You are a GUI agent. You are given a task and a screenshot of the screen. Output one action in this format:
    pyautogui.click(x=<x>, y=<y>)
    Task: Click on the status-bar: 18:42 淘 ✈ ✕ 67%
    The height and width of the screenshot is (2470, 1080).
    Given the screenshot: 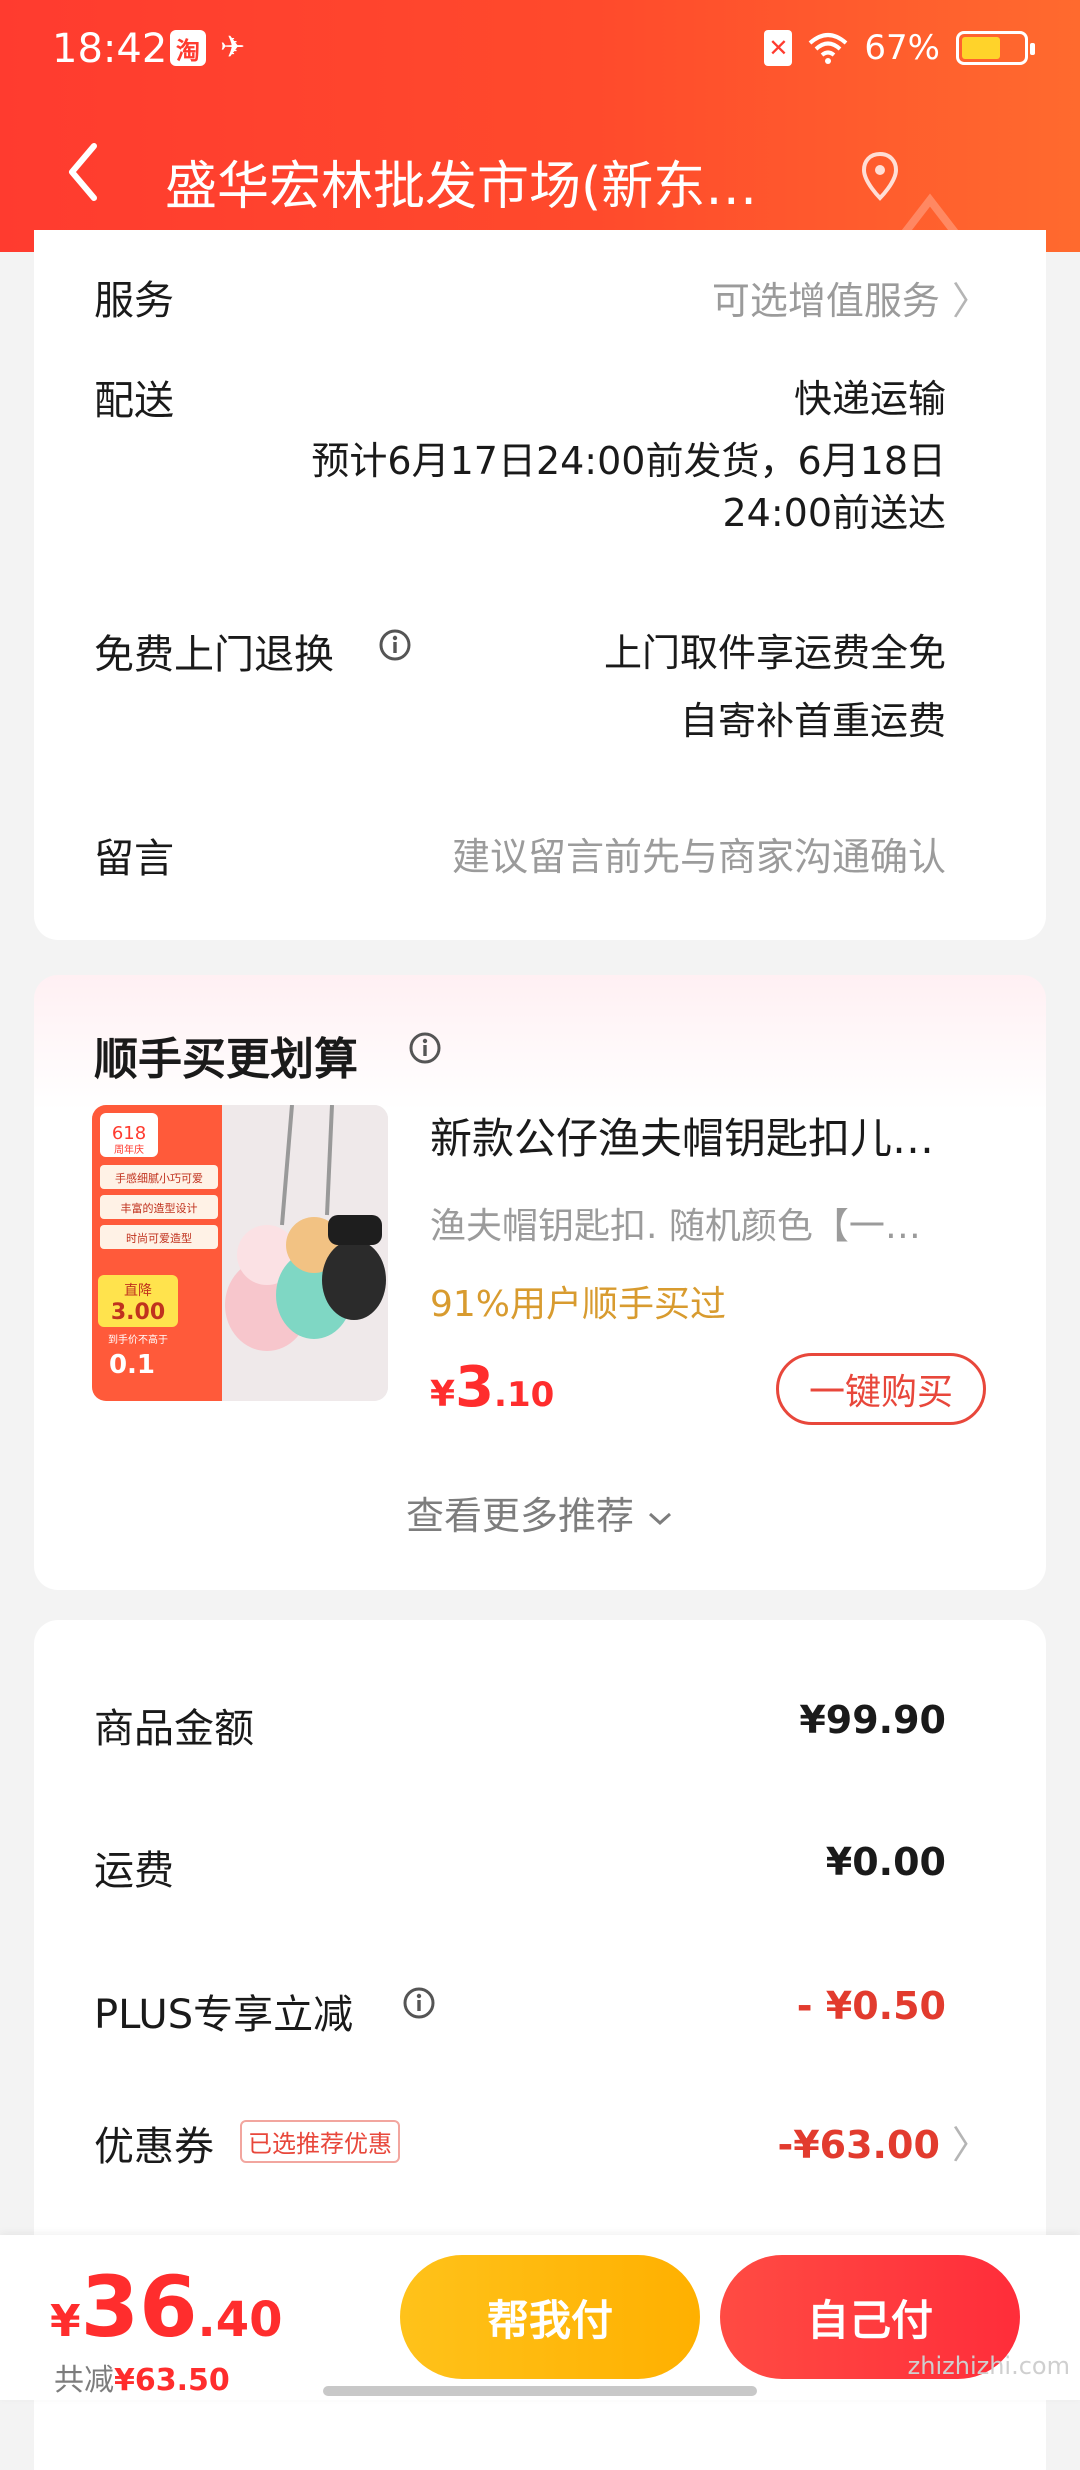 What is the action you would take?
    pyautogui.click(x=540, y=50)
    